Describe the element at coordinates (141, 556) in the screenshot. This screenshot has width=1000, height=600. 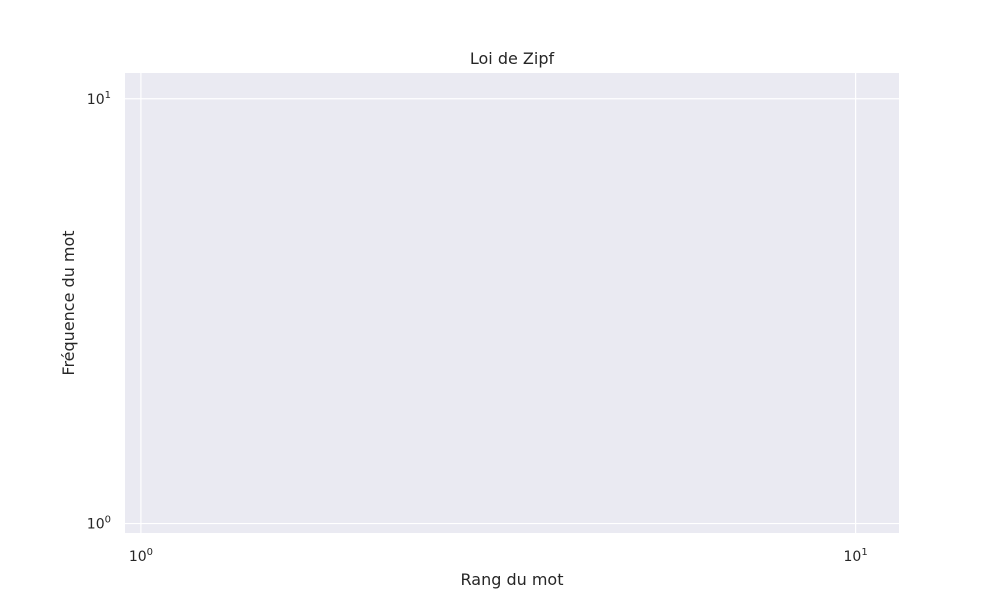
I see `x-tick-label: 100` at that location.